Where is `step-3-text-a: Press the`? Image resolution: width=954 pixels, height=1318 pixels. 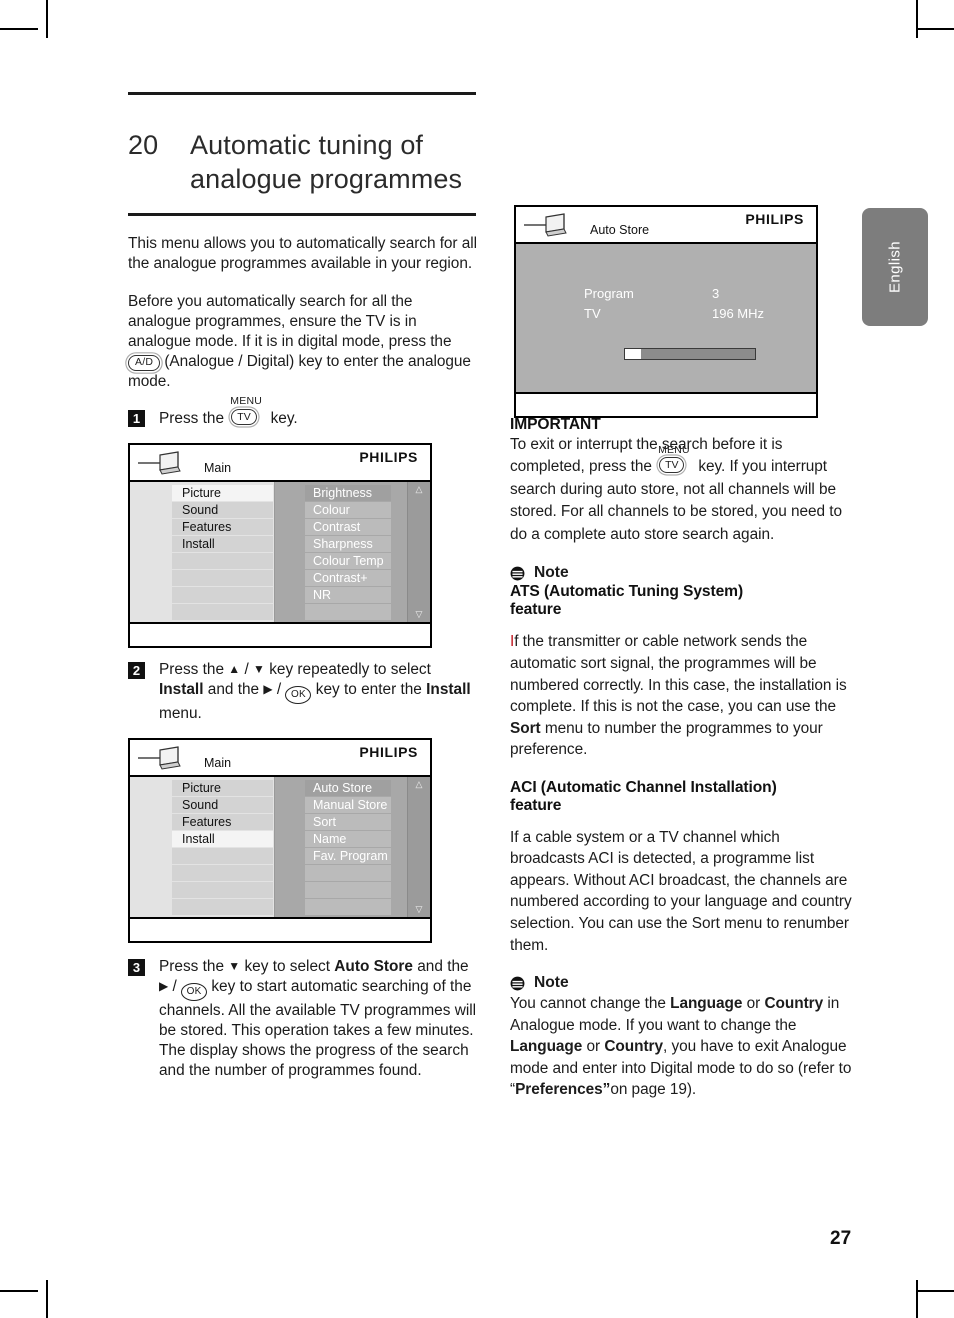
step-3-text-a: Press the is located at coordinates (192, 966).